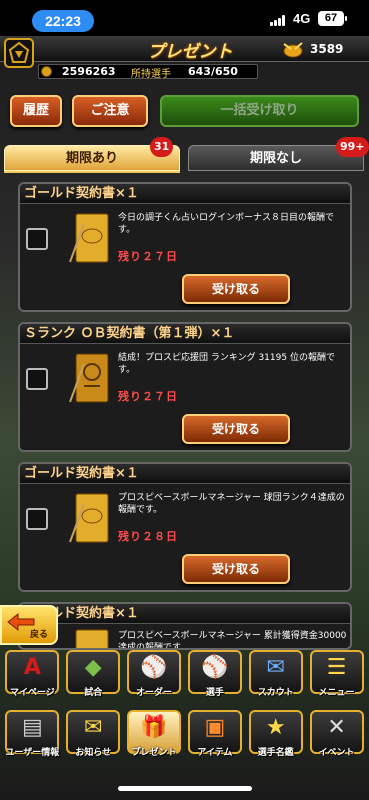 This screenshot has width=369, height=800. Describe the element at coordinates (336, 667) in the screenshot. I see `menu-icon: ☰` at that location.